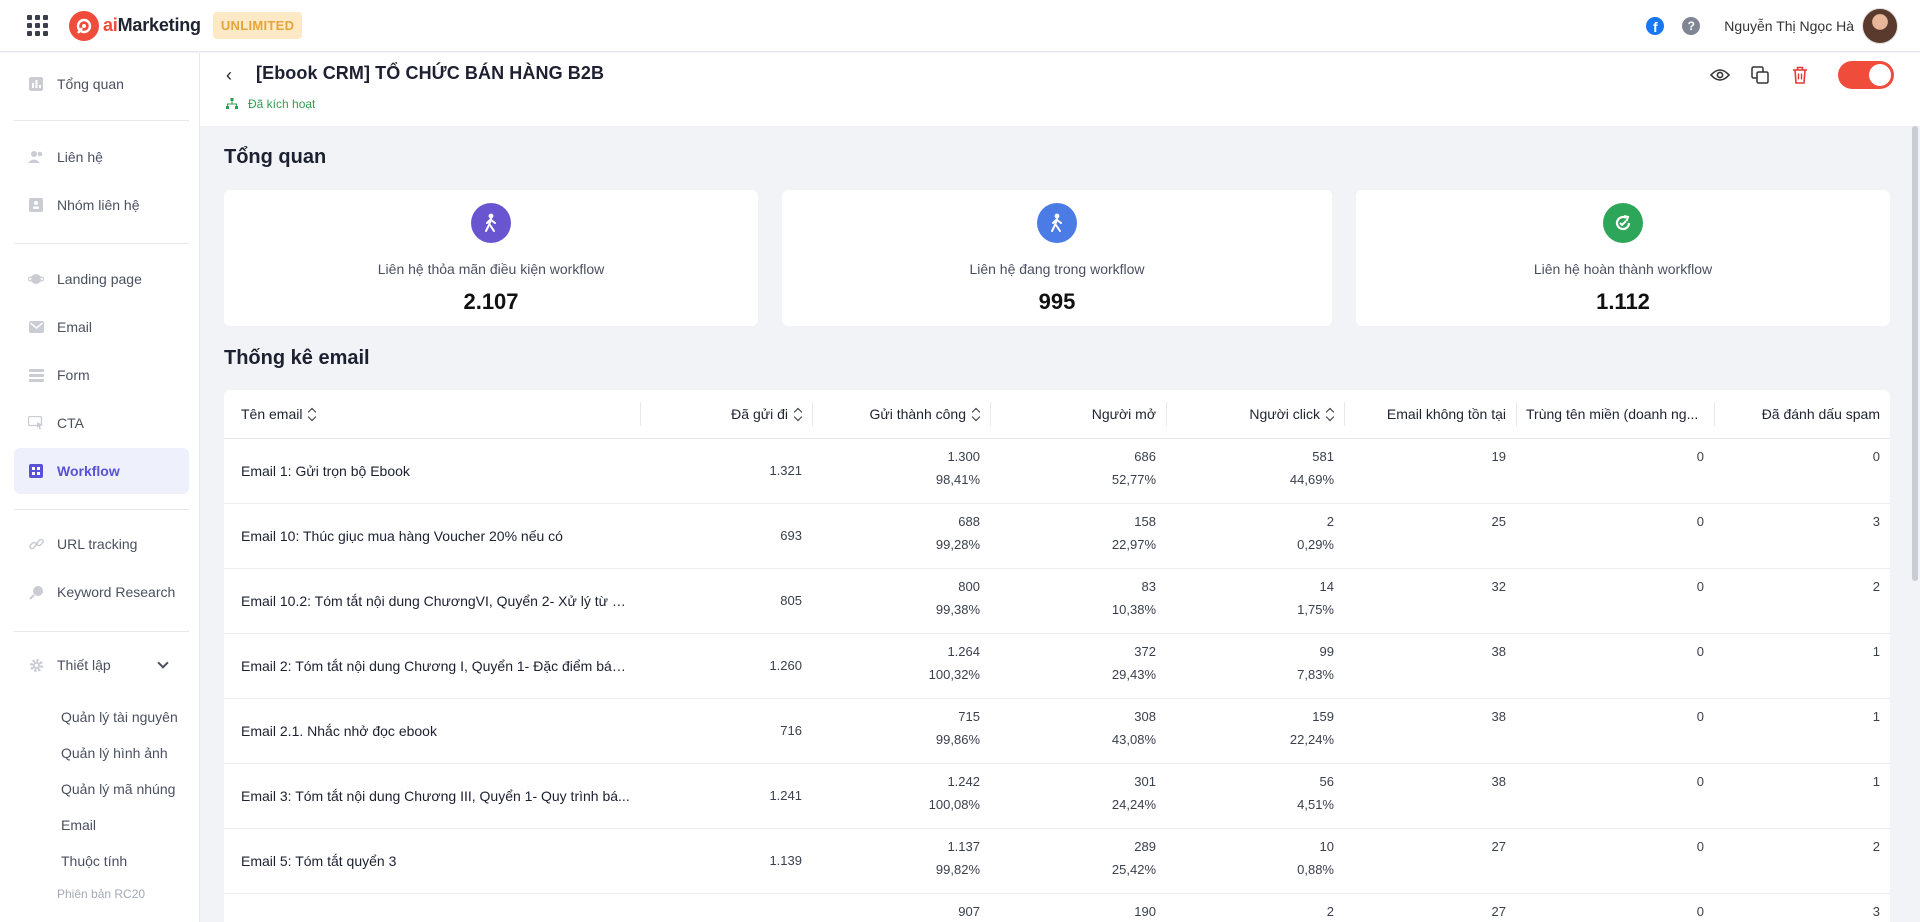  Describe the element at coordinates (101, 327) in the screenshot. I see `sidebar-item-email: Email` at that location.